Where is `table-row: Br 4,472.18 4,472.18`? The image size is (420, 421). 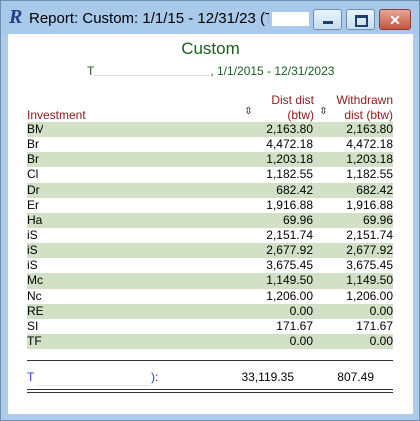
table-row: Br 4,472.18 4,472.18 is located at coordinates (210, 144).